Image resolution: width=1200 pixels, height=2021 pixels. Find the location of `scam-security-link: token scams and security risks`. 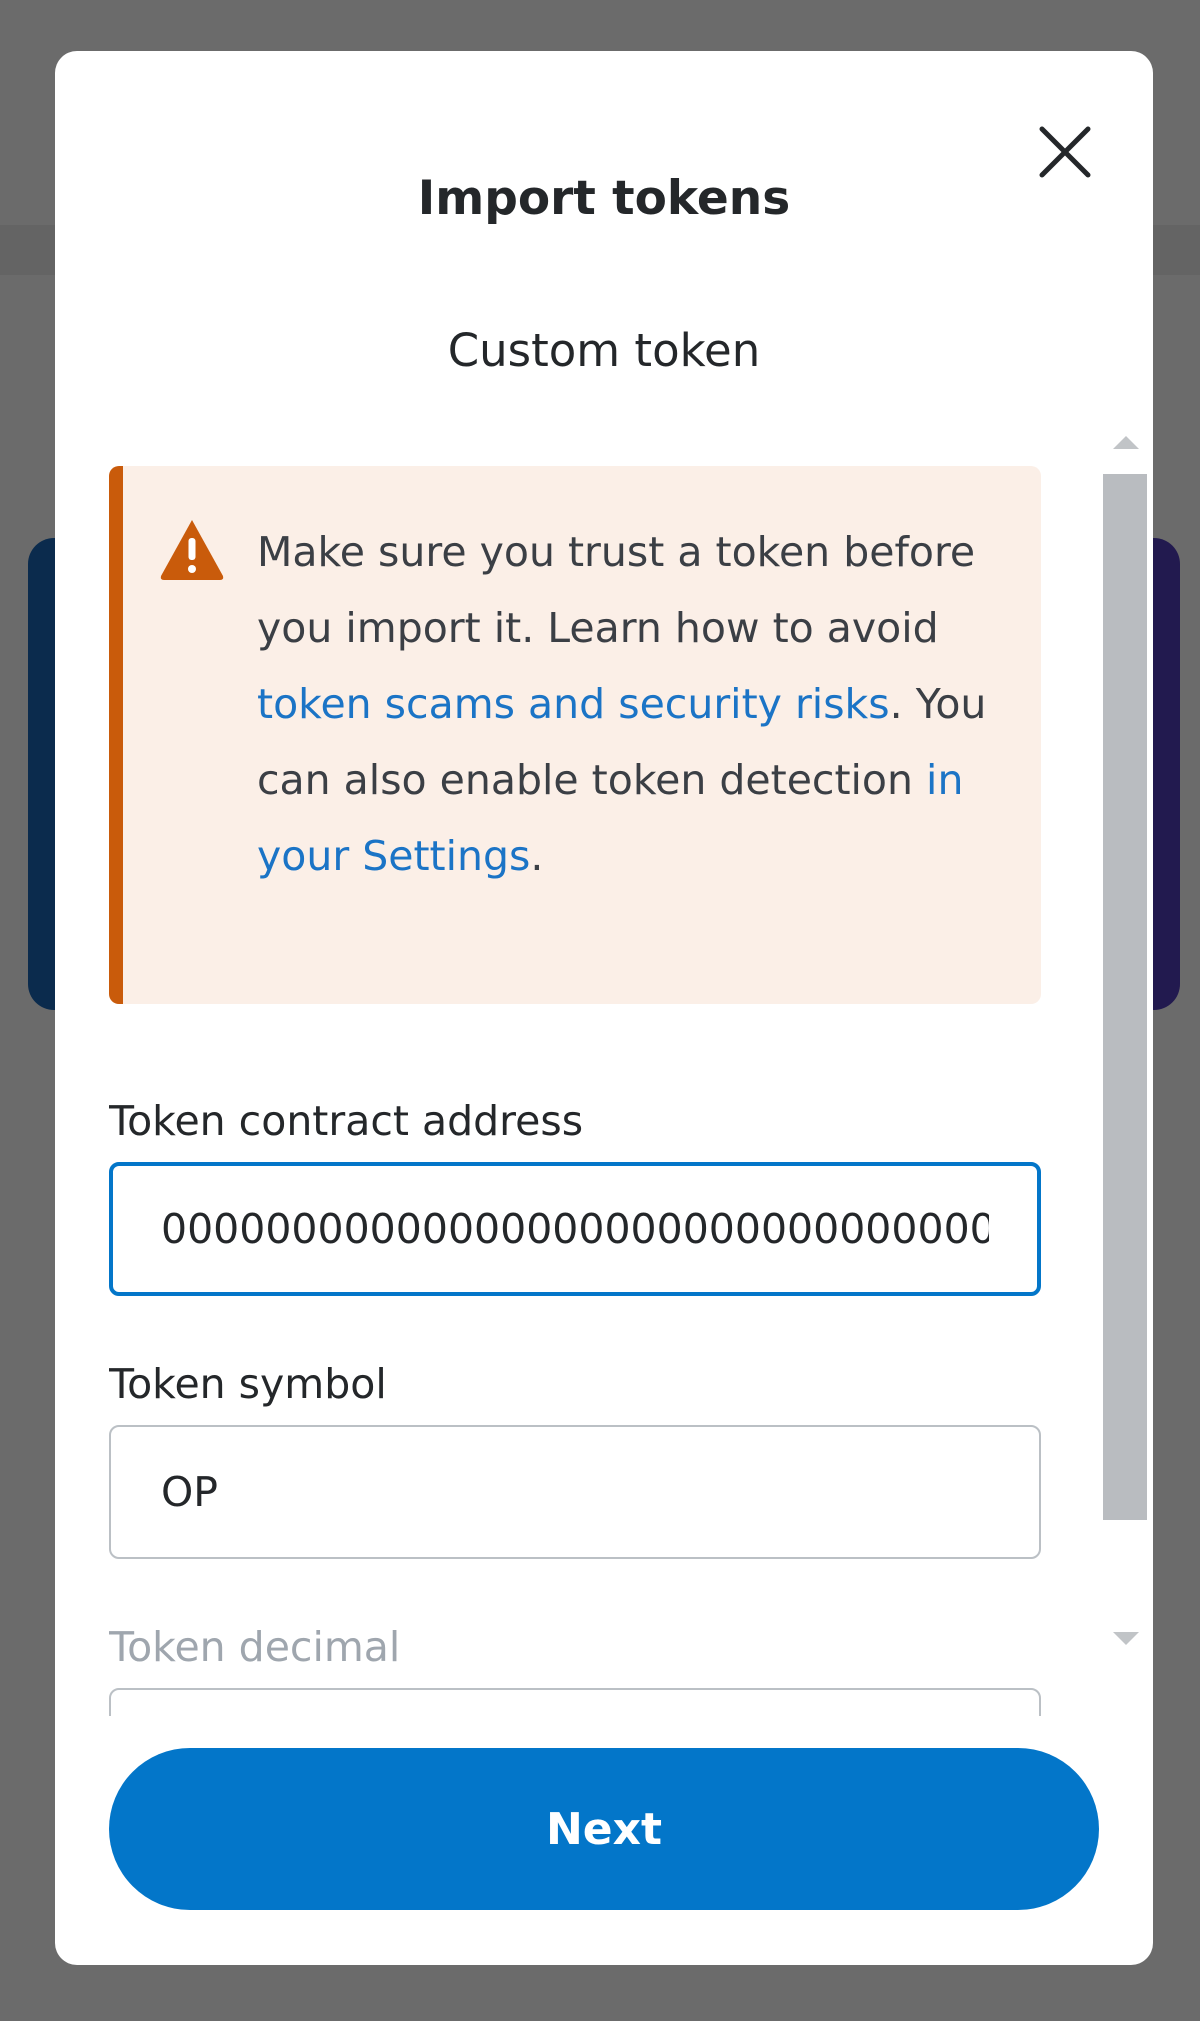

scam-security-link: token scams and security risks is located at coordinates (573, 704).